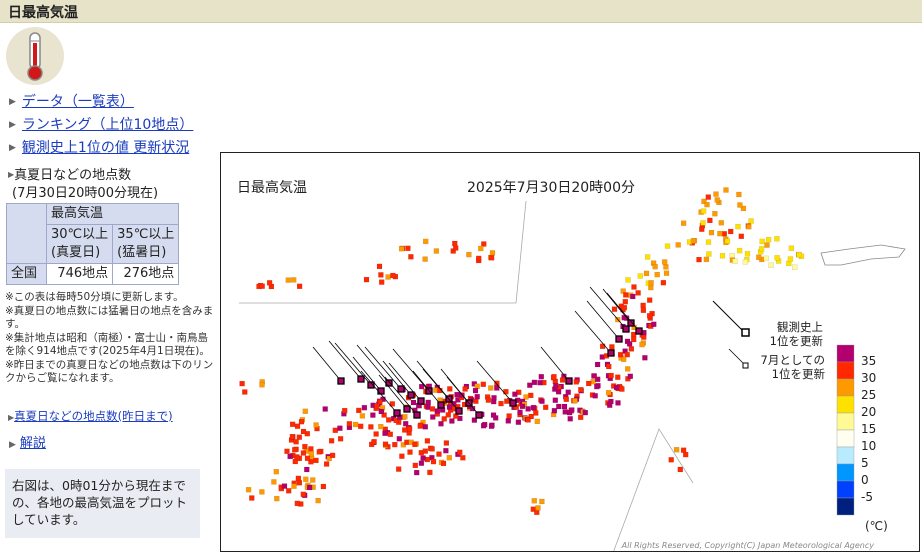 This screenshot has width=922, height=553. Describe the element at coordinates (33, 443) in the screenshot. I see `kaisetsu-link: 解説` at that location.